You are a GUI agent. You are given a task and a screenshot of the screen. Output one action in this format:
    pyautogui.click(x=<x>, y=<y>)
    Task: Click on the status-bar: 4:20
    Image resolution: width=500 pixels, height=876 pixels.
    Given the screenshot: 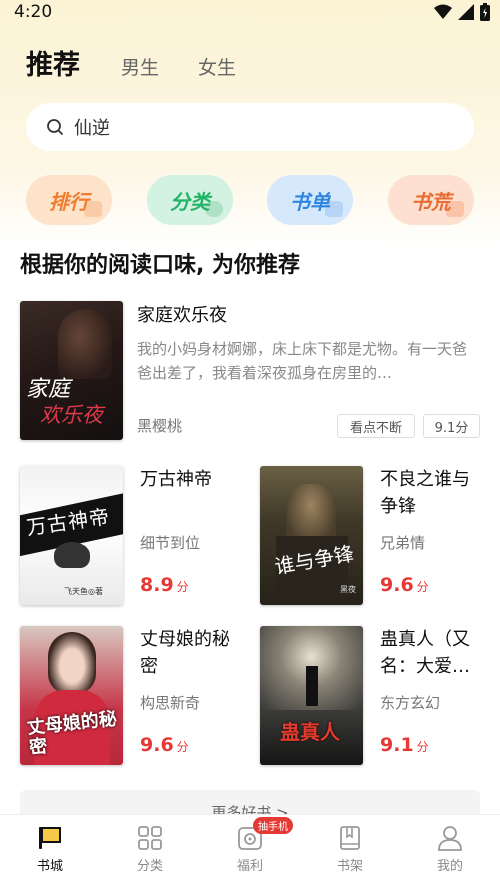 What is the action you would take?
    pyautogui.click(x=250, y=12)
    